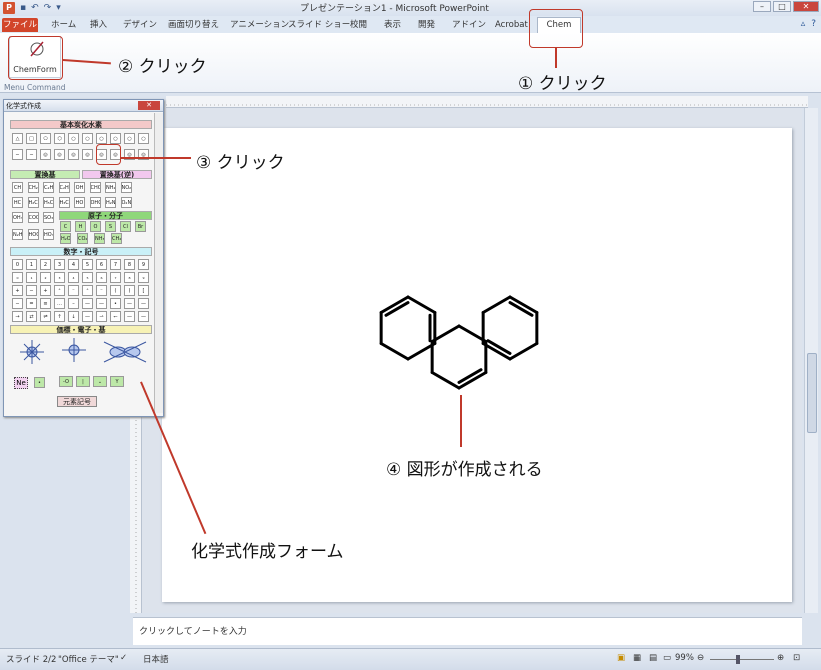 The width and height of the screenshot is (821, 670). I want to click on symbol-button: ⇌, so click(45, 316).